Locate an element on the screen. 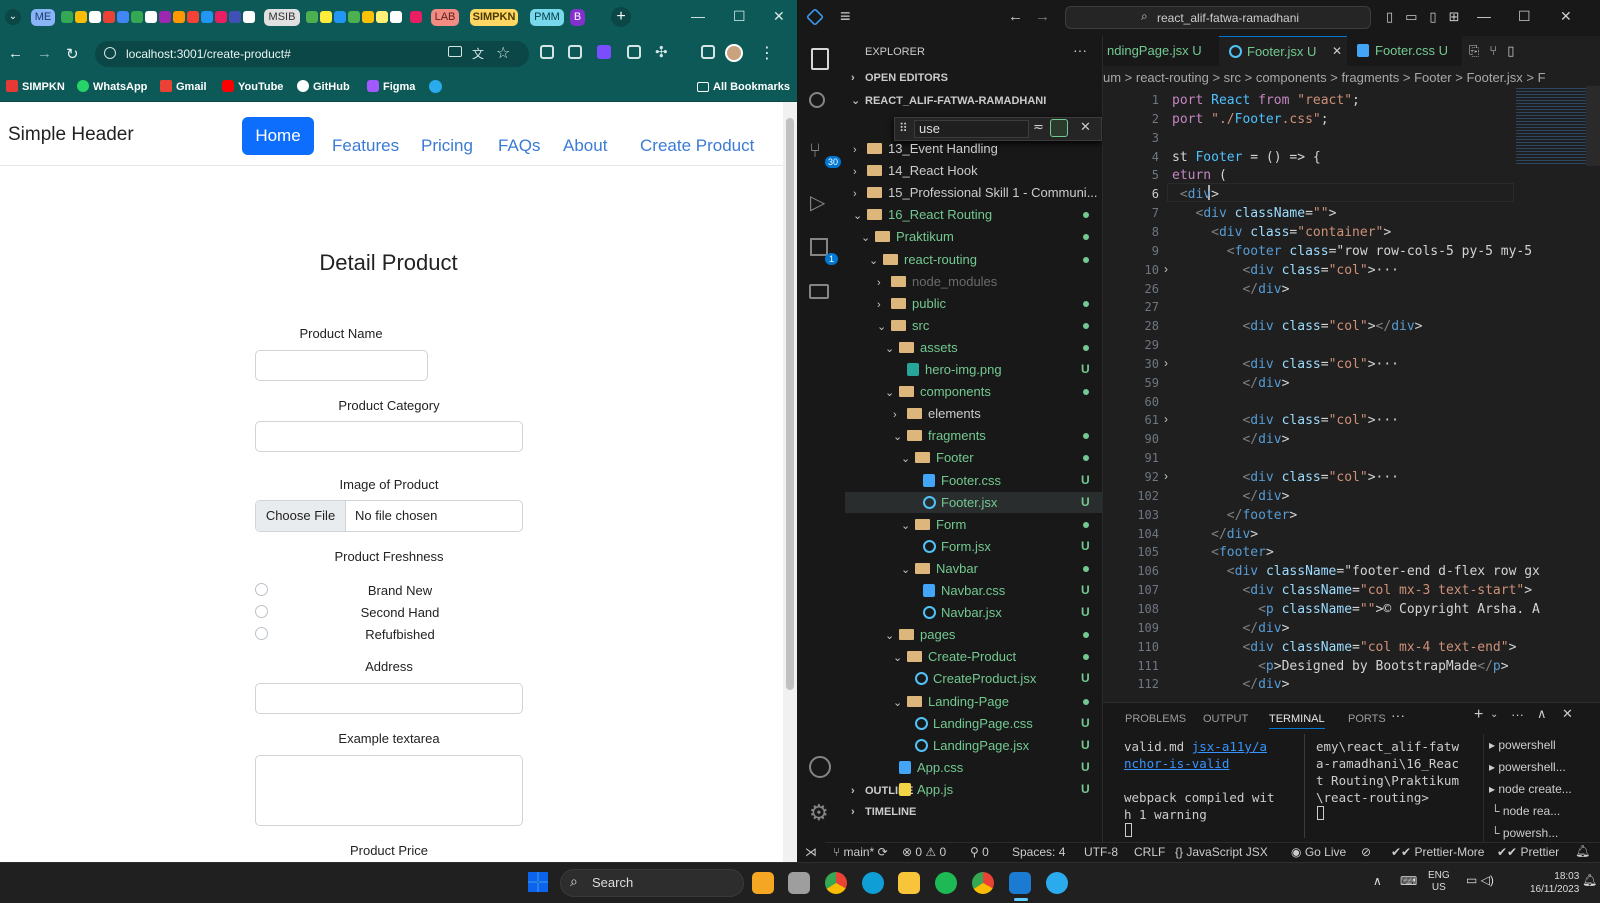 This screenshot has height=903, width=1600. minimap is located at coordinates (1551, 126).